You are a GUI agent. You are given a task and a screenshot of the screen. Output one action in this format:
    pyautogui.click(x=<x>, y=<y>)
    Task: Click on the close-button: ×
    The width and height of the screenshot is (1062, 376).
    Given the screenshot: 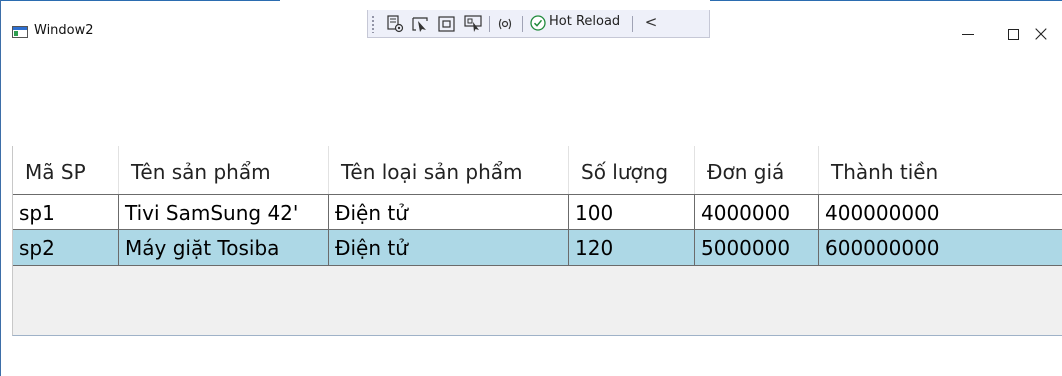 What is the action you would take?
    pyautogui.click(x=1040, y=34)
    